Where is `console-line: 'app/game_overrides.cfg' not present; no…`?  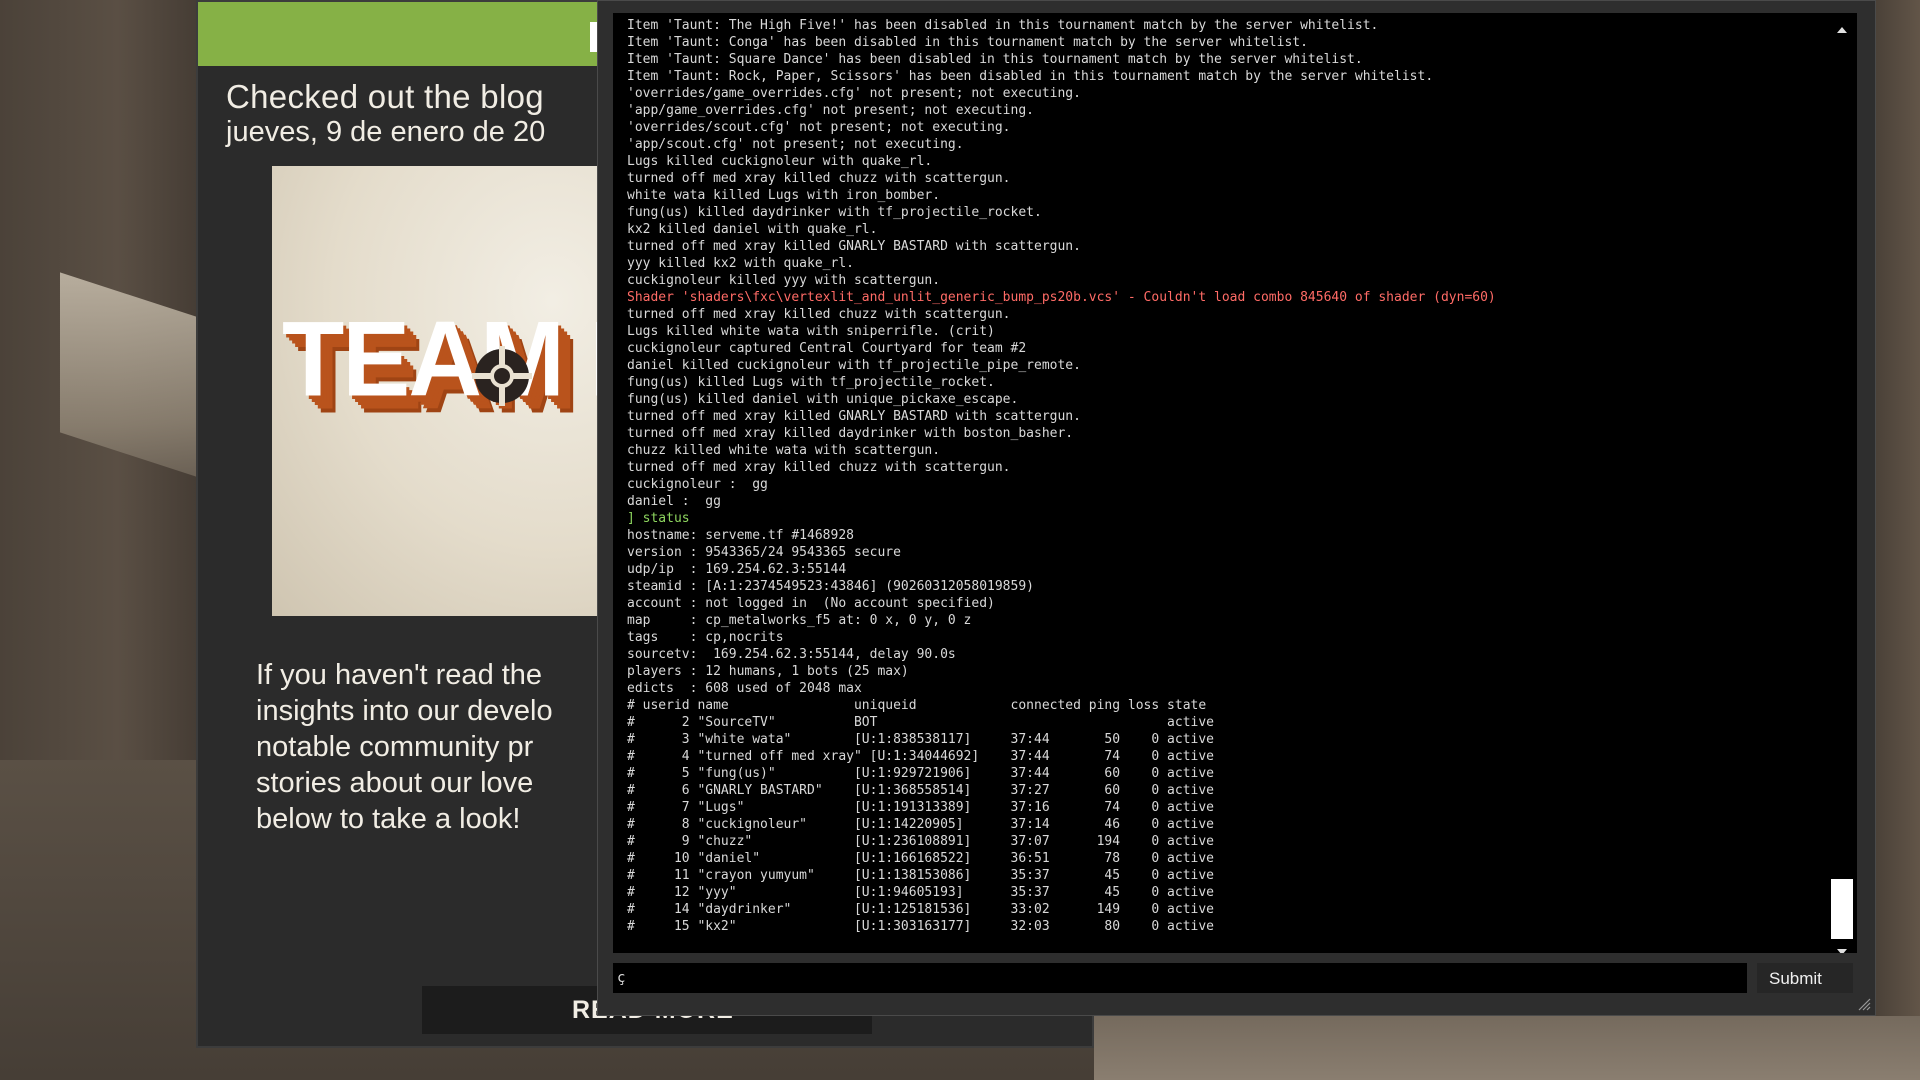
console-line: 'app/game_overrides.cfg' not present; no… is located at coordinates (830, 110).